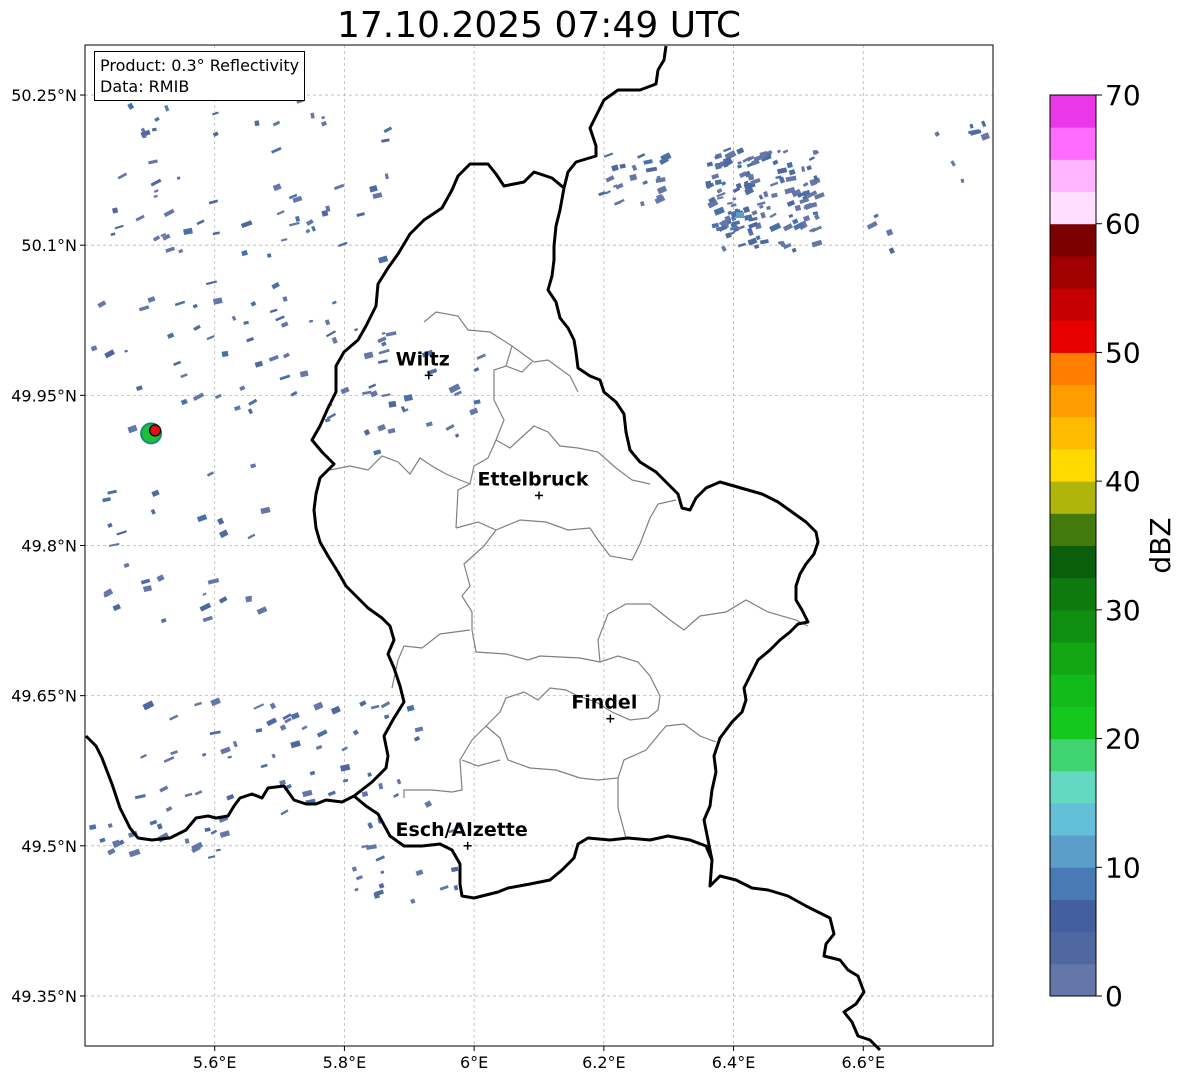 Image resolution: width=1184 pixels, height=1081 pixels. I want to click on x-tick-label: 6.2°E, so click(604, 1062).